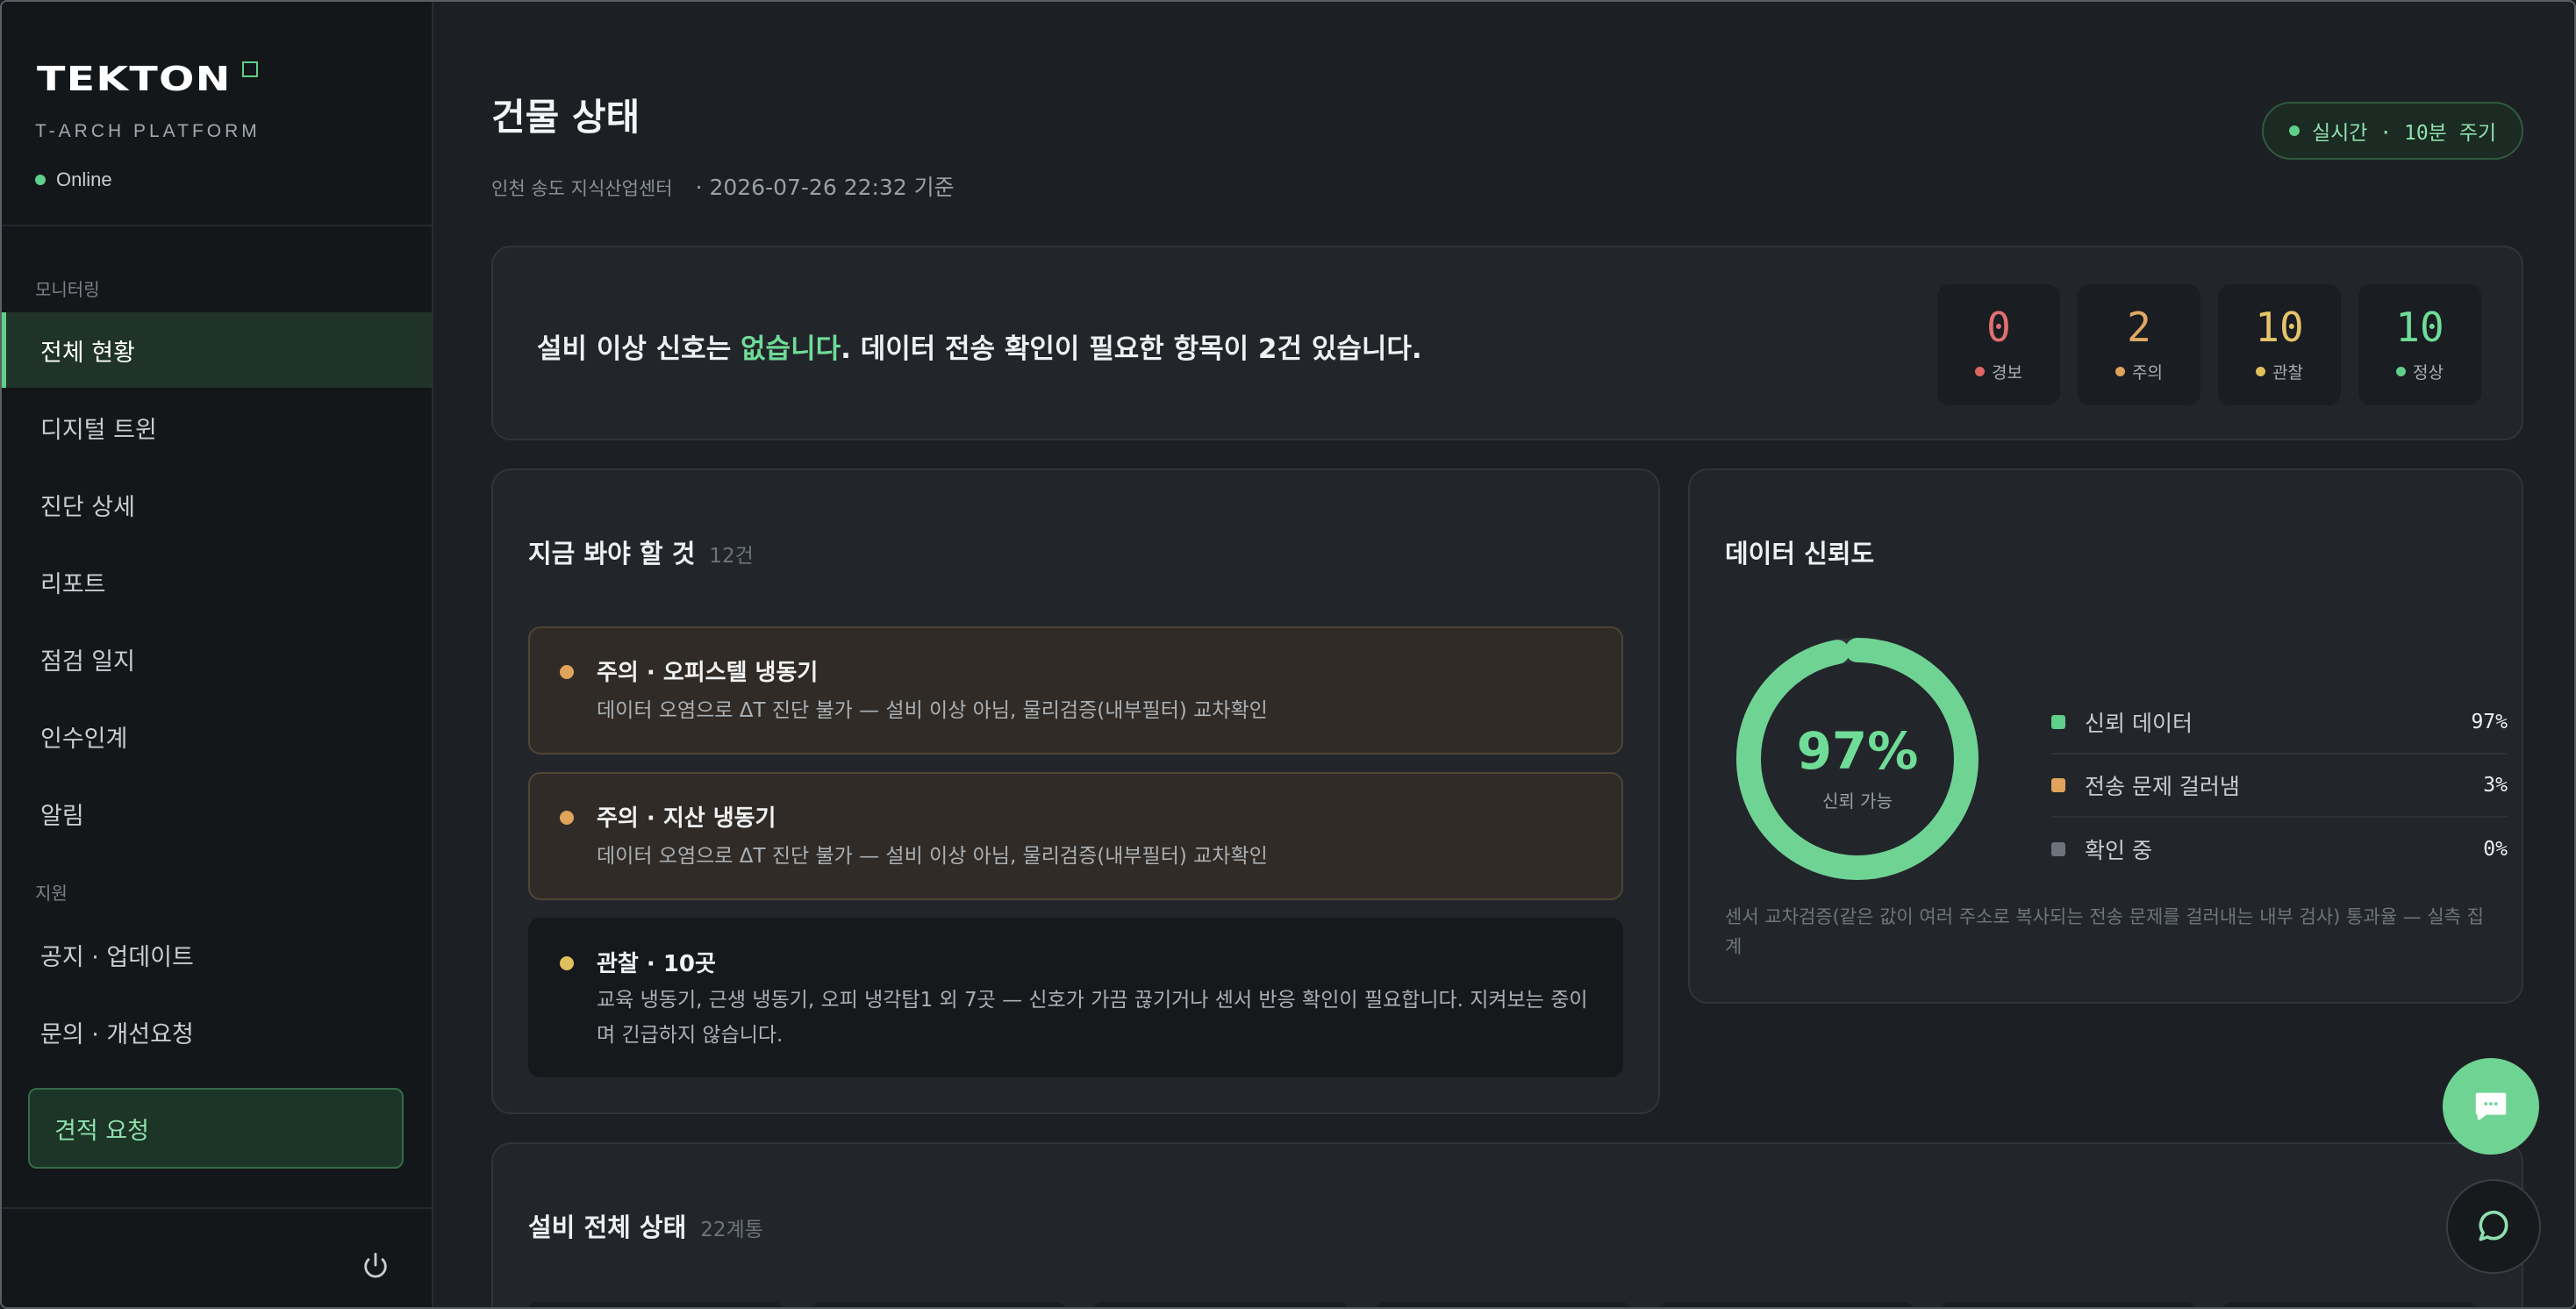 The height and width of the screenshot is (1309, 2576). I want to click on stat-label-row: 주의, so click(2139, 371).